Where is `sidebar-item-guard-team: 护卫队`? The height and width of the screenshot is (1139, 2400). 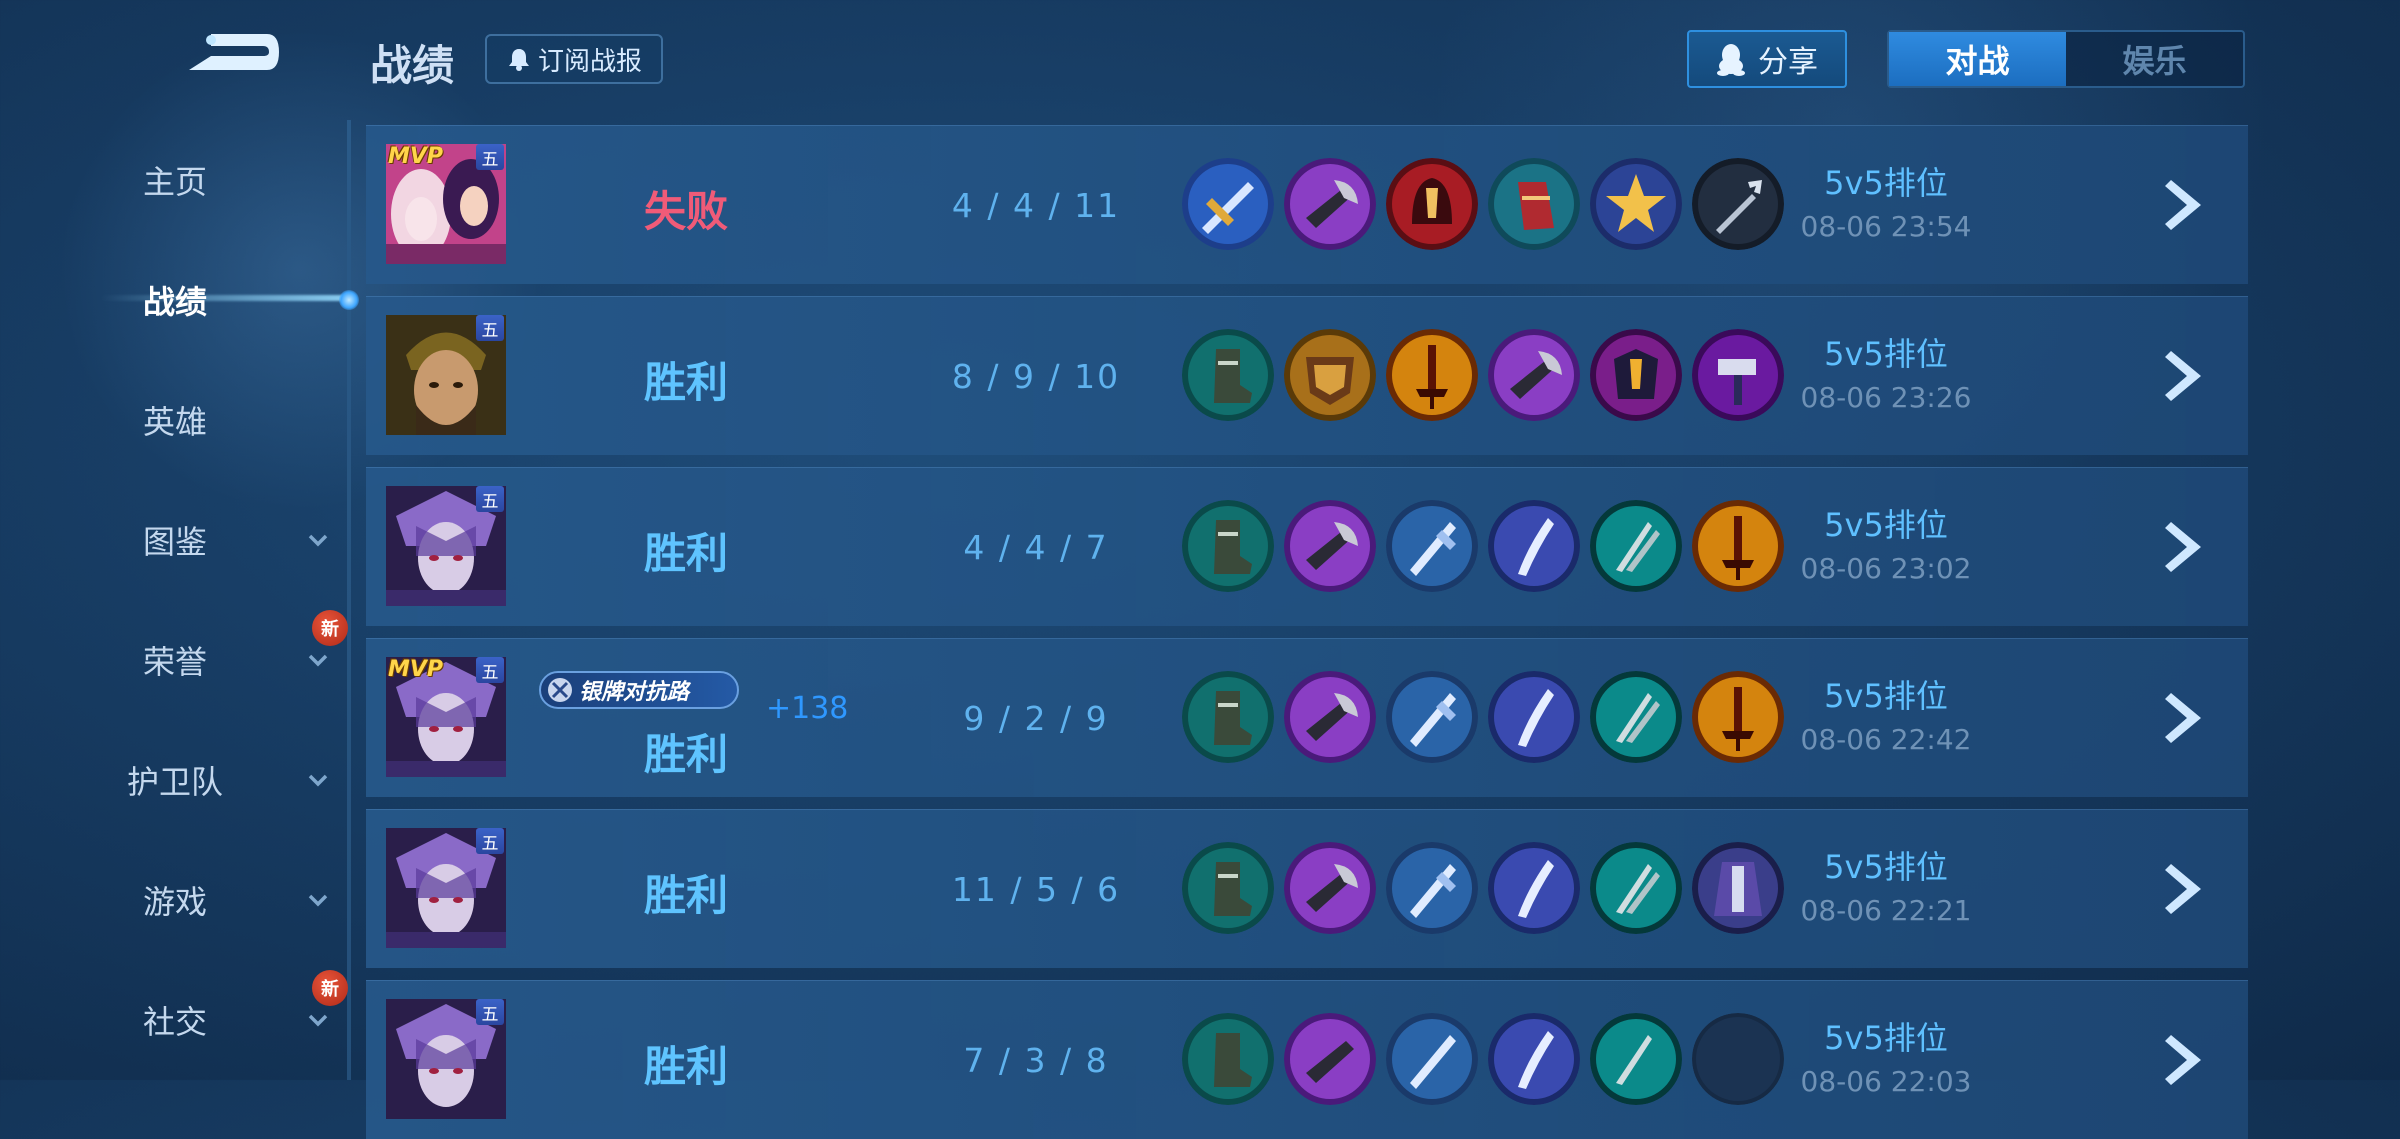 sidebar-item-guard-team: 护卫队 is located at coordinates (175, 780).